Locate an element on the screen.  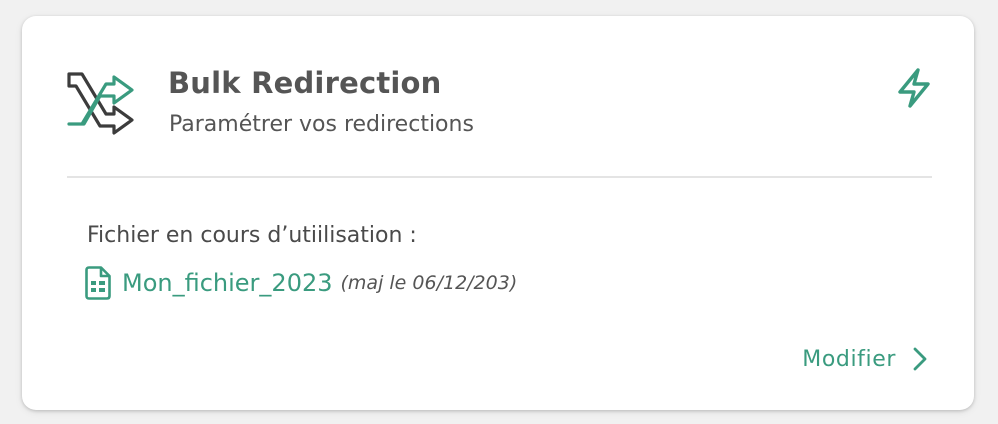
card-subtitle: Paramétrer vos redirections is located at coordinates (321, 124).